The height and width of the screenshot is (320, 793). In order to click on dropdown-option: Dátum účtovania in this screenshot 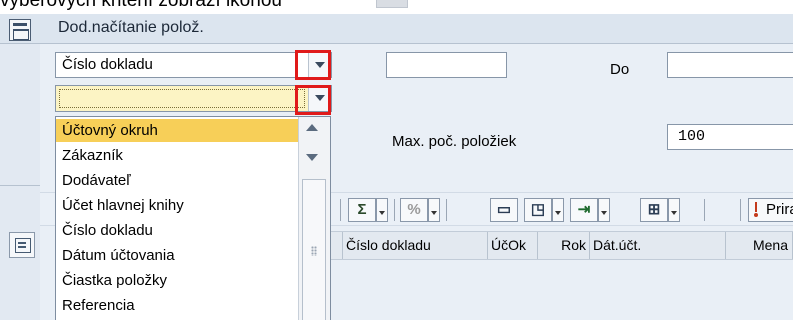, I will do `click(177, 255)`.